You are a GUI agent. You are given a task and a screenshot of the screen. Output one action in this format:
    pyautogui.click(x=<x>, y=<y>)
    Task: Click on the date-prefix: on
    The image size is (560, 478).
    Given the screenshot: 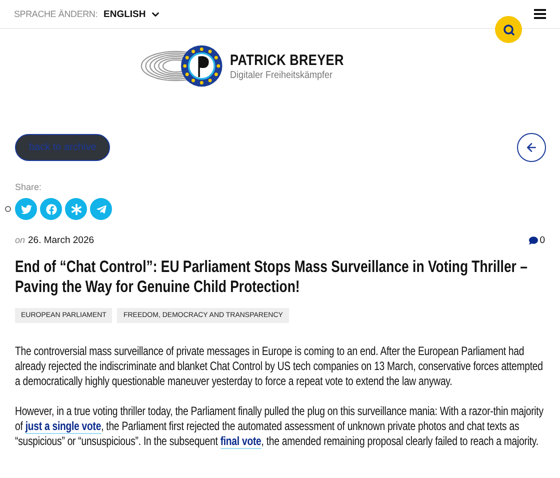 What is the action you would take?
    pyautogui.click(x=20, y=240)
    